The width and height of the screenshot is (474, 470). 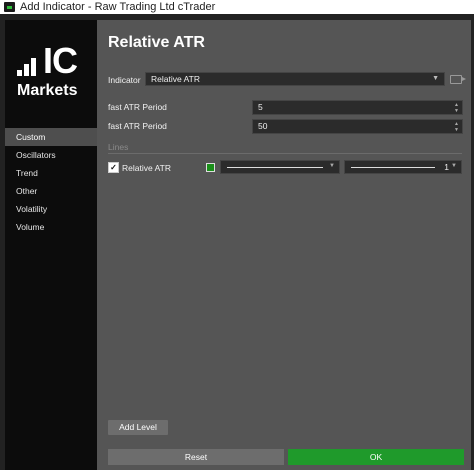 I want to click on lines-section-title: Lines, so click(x=118, y=147).